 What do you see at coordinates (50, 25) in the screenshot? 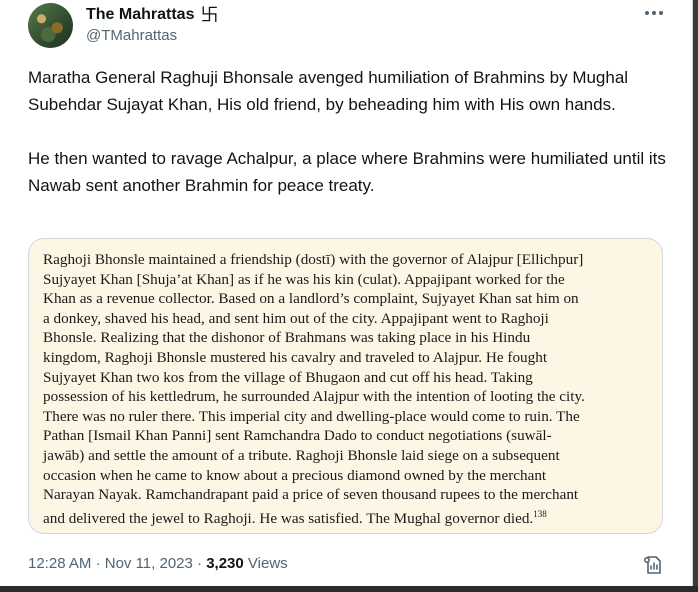
I see `avatar` at bounding box center [50, 25].